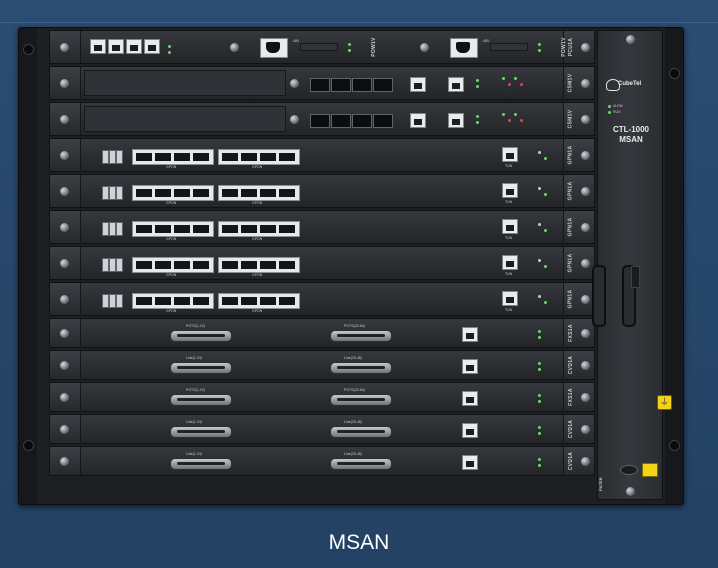 This screenshot has height=568, width=718. I want to click on line-card-pcu: PCU1A -48V POW1V -48V POW1V, so click(322, 47).